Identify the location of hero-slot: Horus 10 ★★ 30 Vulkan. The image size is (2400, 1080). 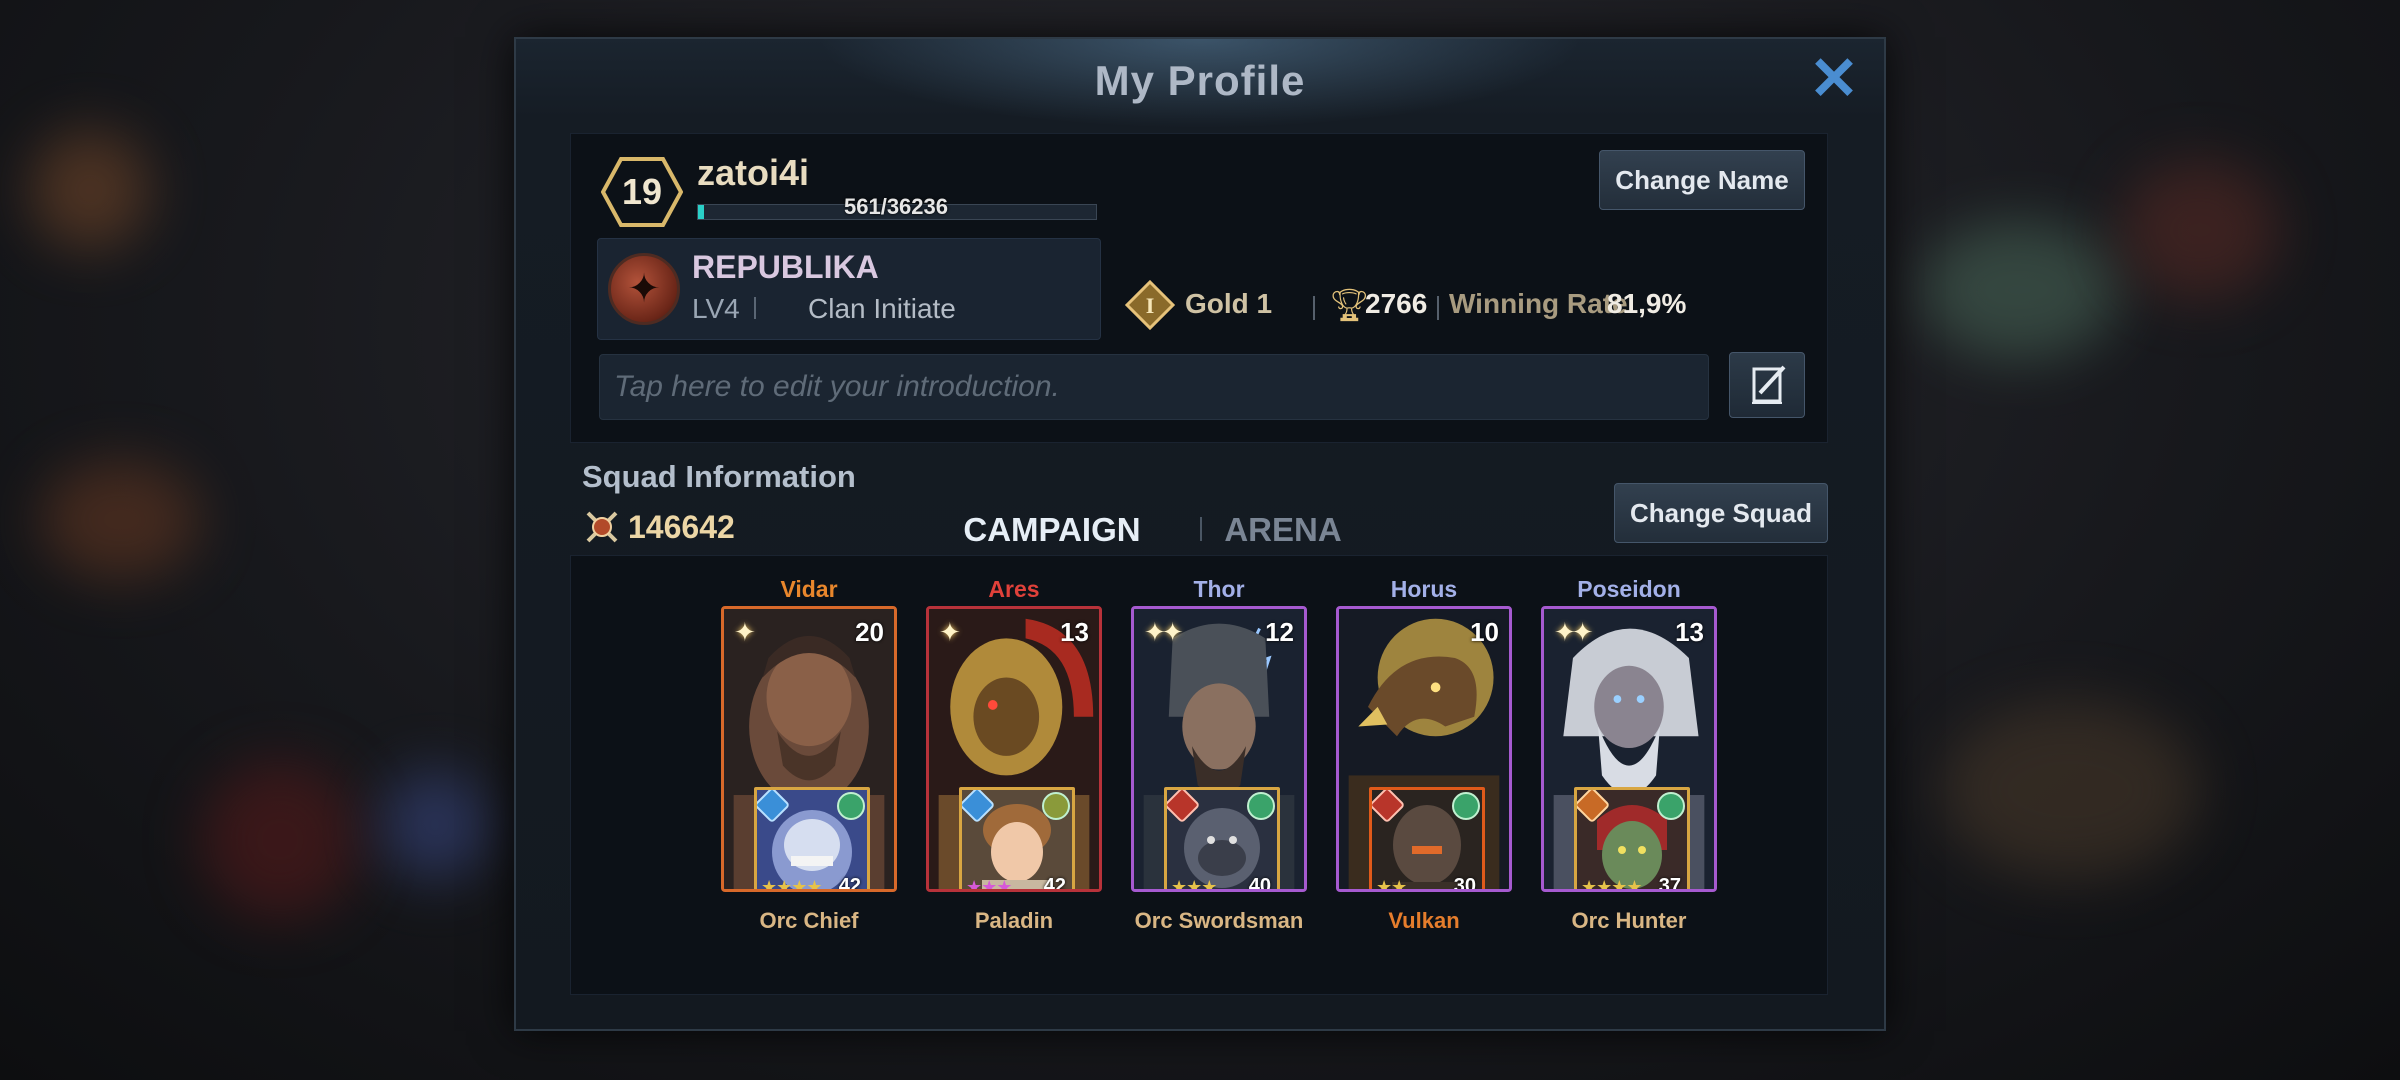
(1424, 781).